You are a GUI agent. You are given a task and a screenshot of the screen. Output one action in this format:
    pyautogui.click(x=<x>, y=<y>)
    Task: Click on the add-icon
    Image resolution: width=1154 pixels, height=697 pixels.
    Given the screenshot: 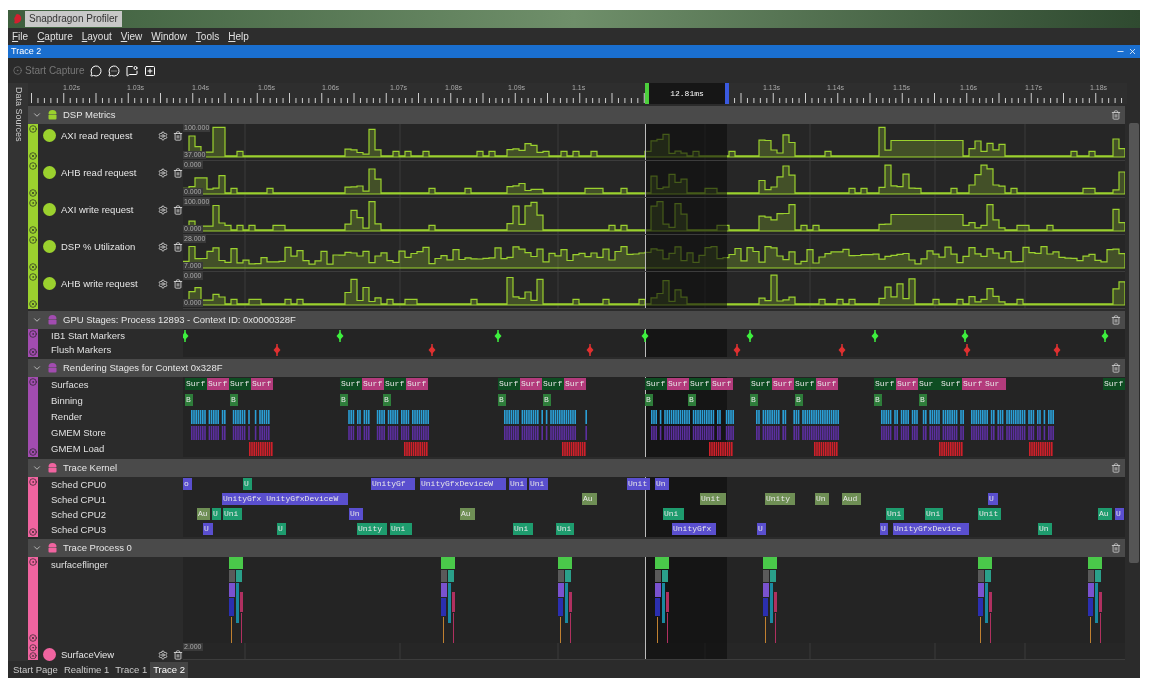 What is the action you would take?
    pyautogui.click(x=150, y=70)
    